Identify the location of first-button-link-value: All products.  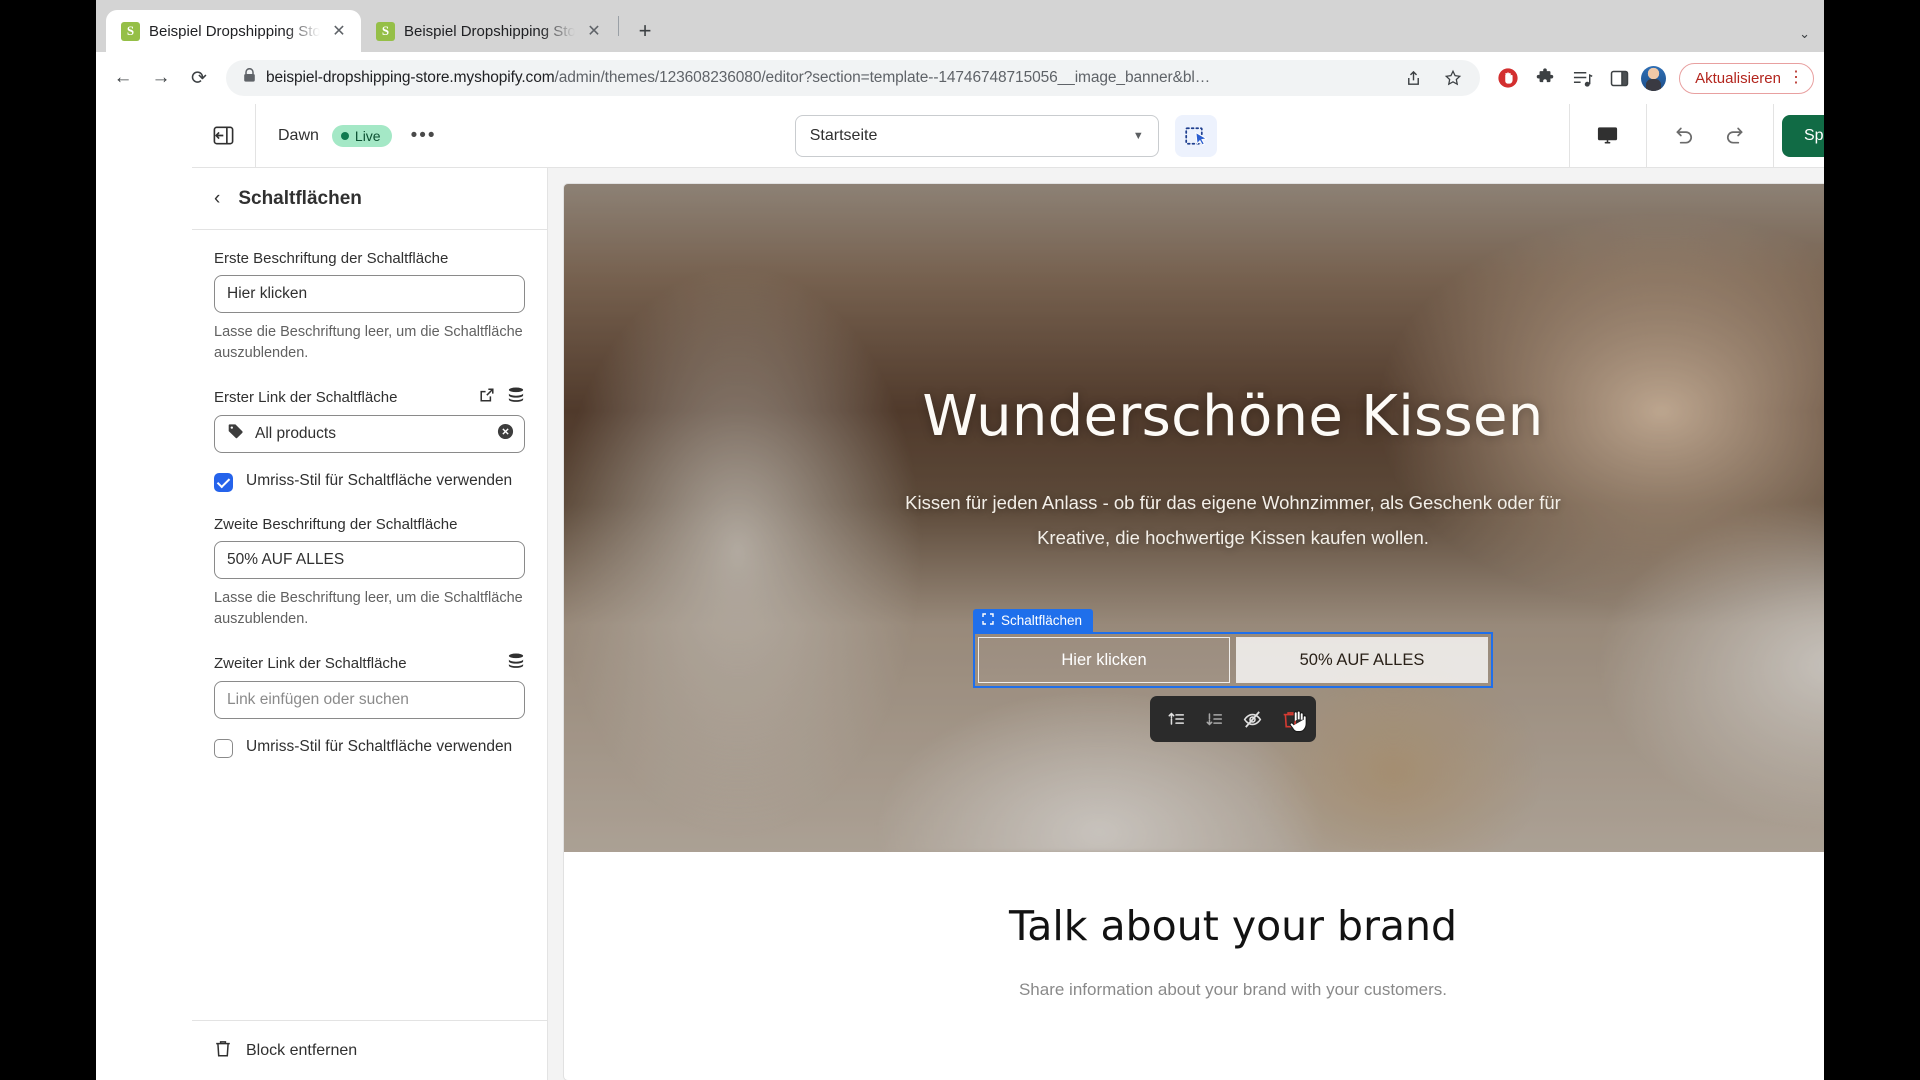
(295, 434).